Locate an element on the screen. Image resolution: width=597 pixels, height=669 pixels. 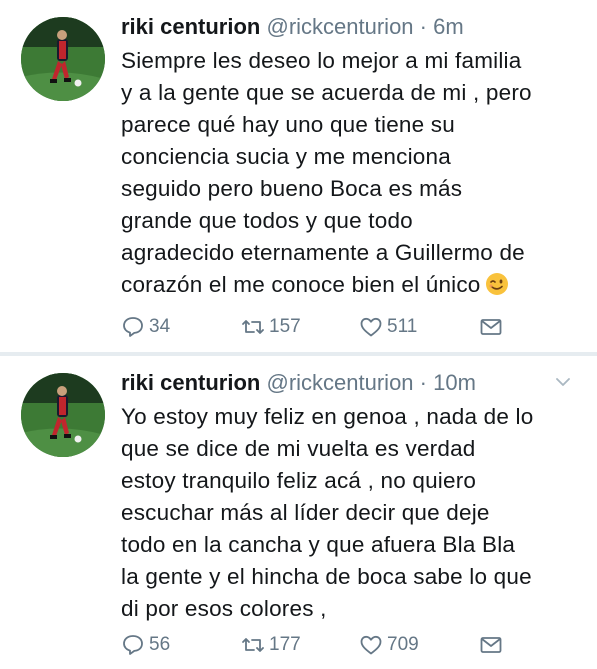
tweet-line: parece qué hay uno que tiene su is located at coordinates (288, 124).